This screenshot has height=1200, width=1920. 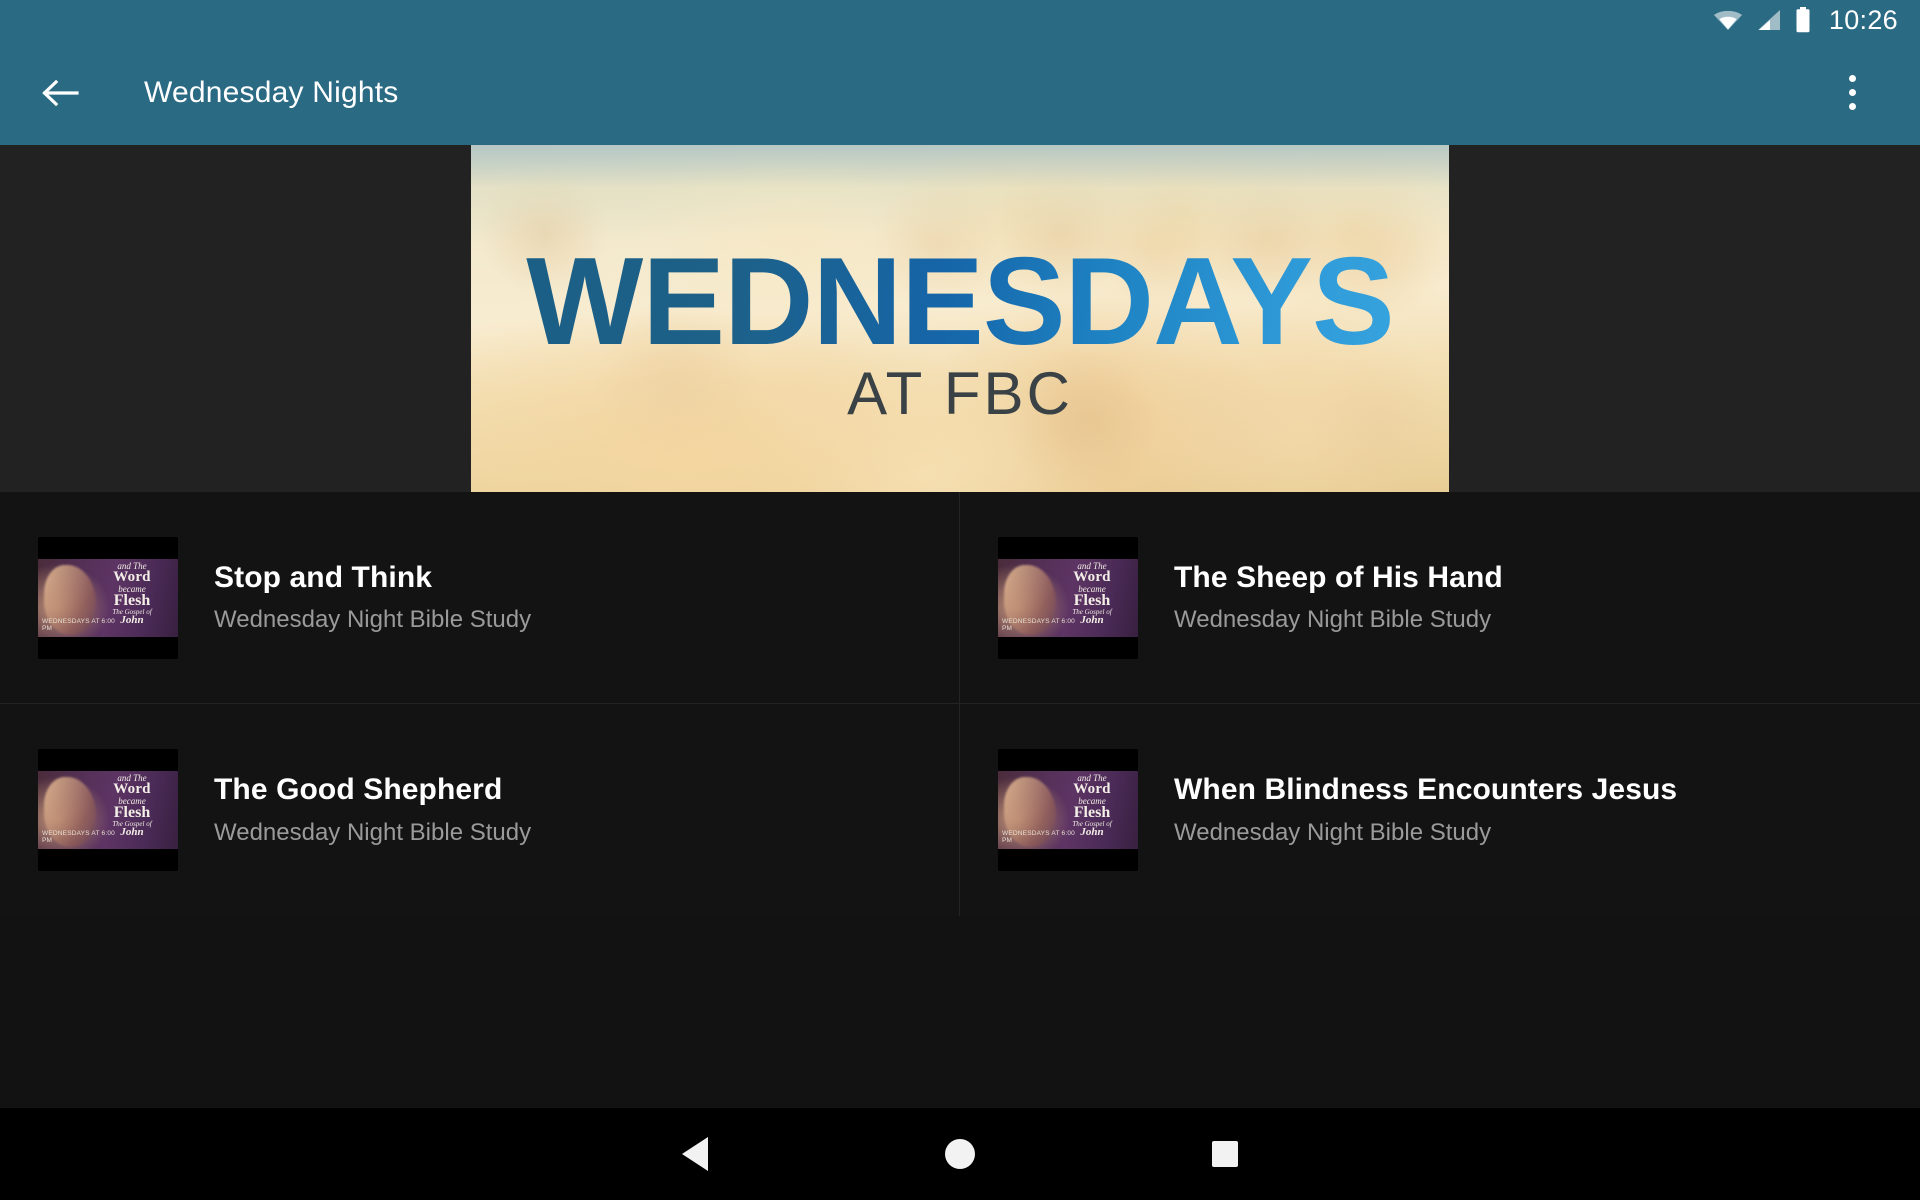 I want to click on hero-banner-image: WEDNESDAYS AT FBC, so click(x=960, y=318).